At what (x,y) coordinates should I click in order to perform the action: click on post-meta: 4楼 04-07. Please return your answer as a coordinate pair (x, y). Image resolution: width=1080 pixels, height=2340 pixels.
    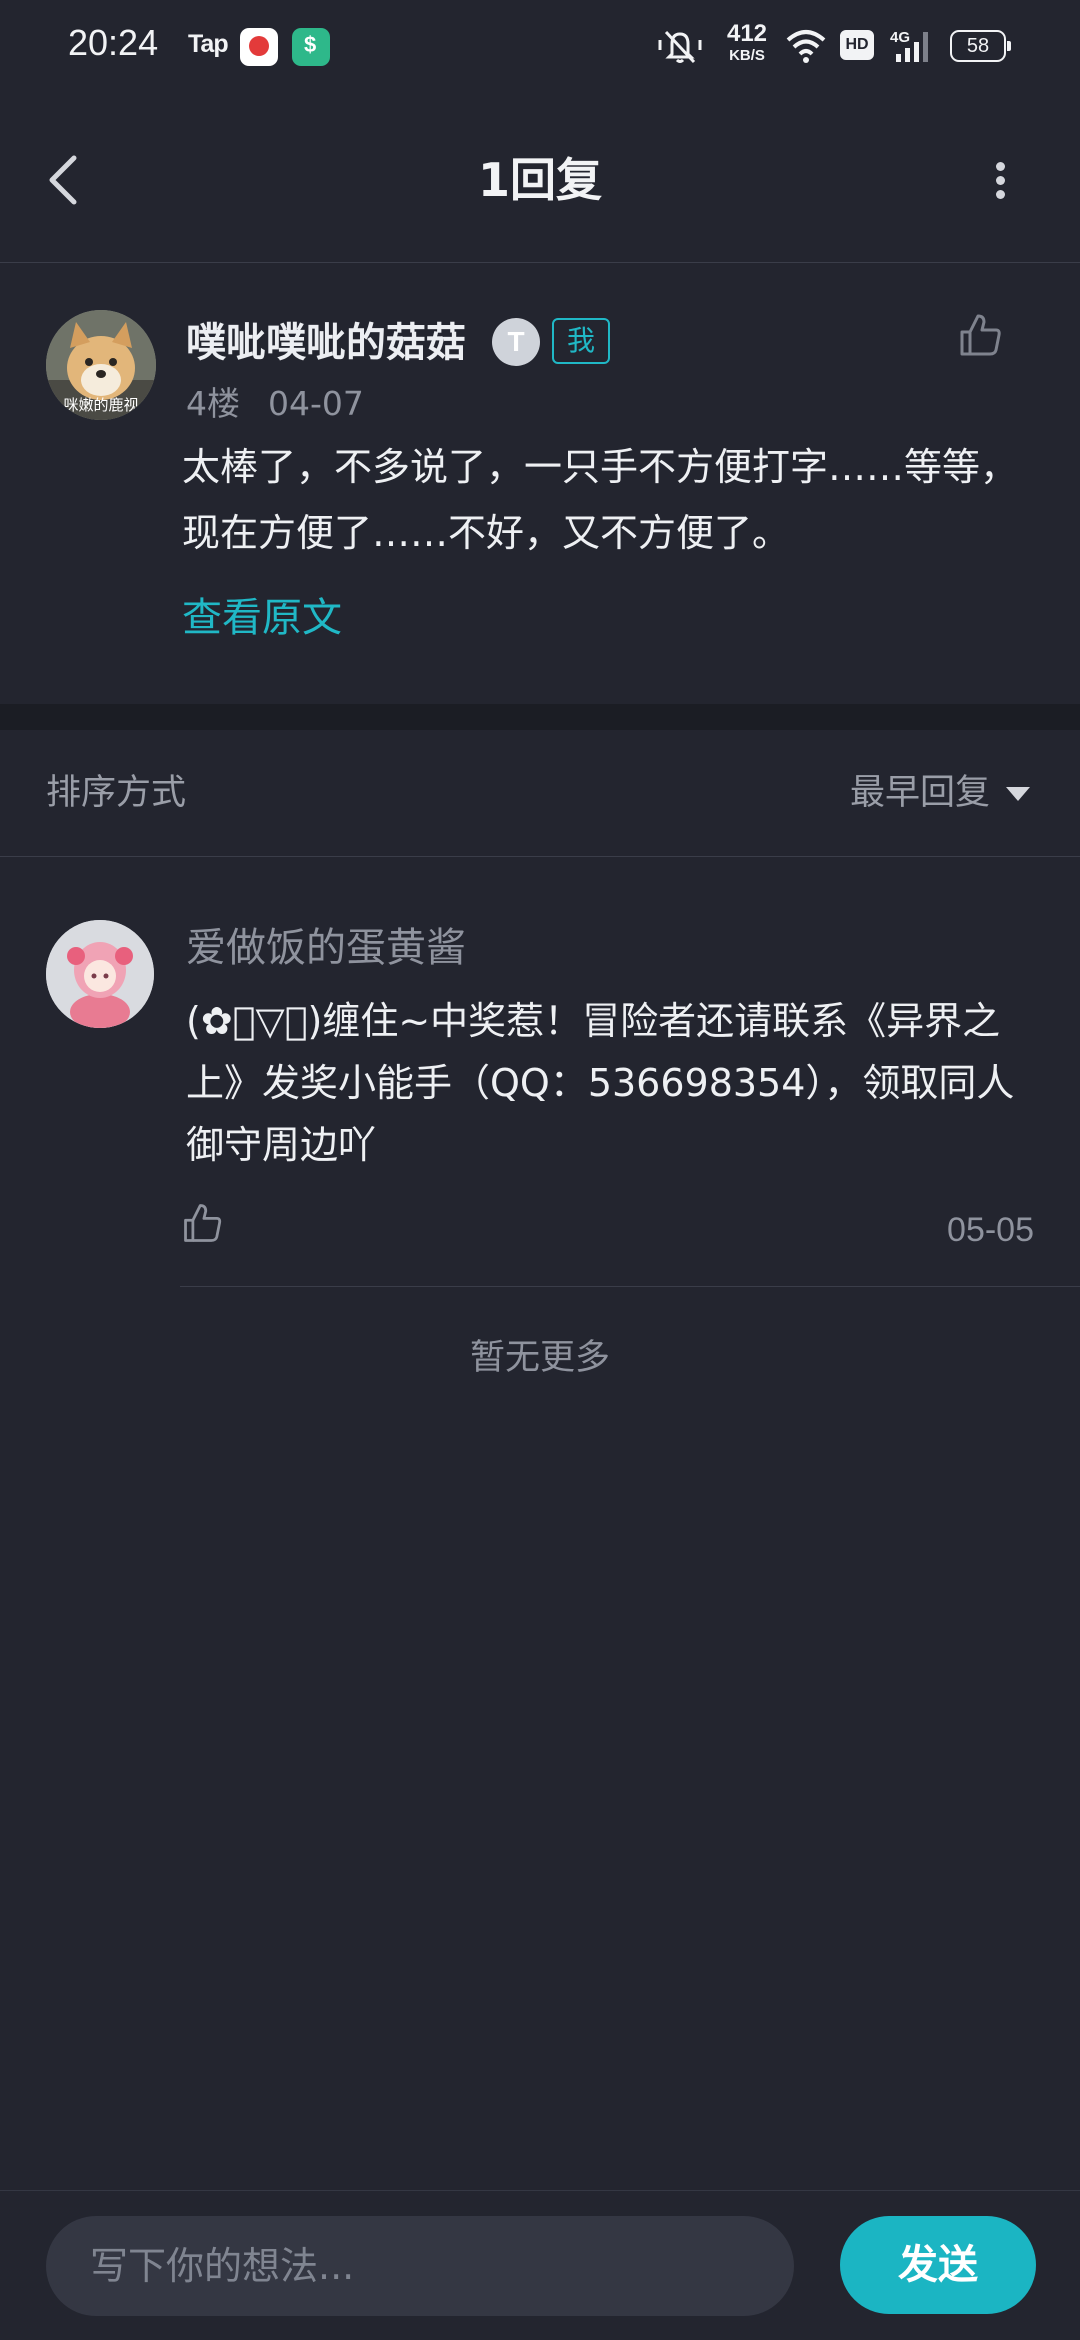
    Looking at the image, I should click on (275, 404).